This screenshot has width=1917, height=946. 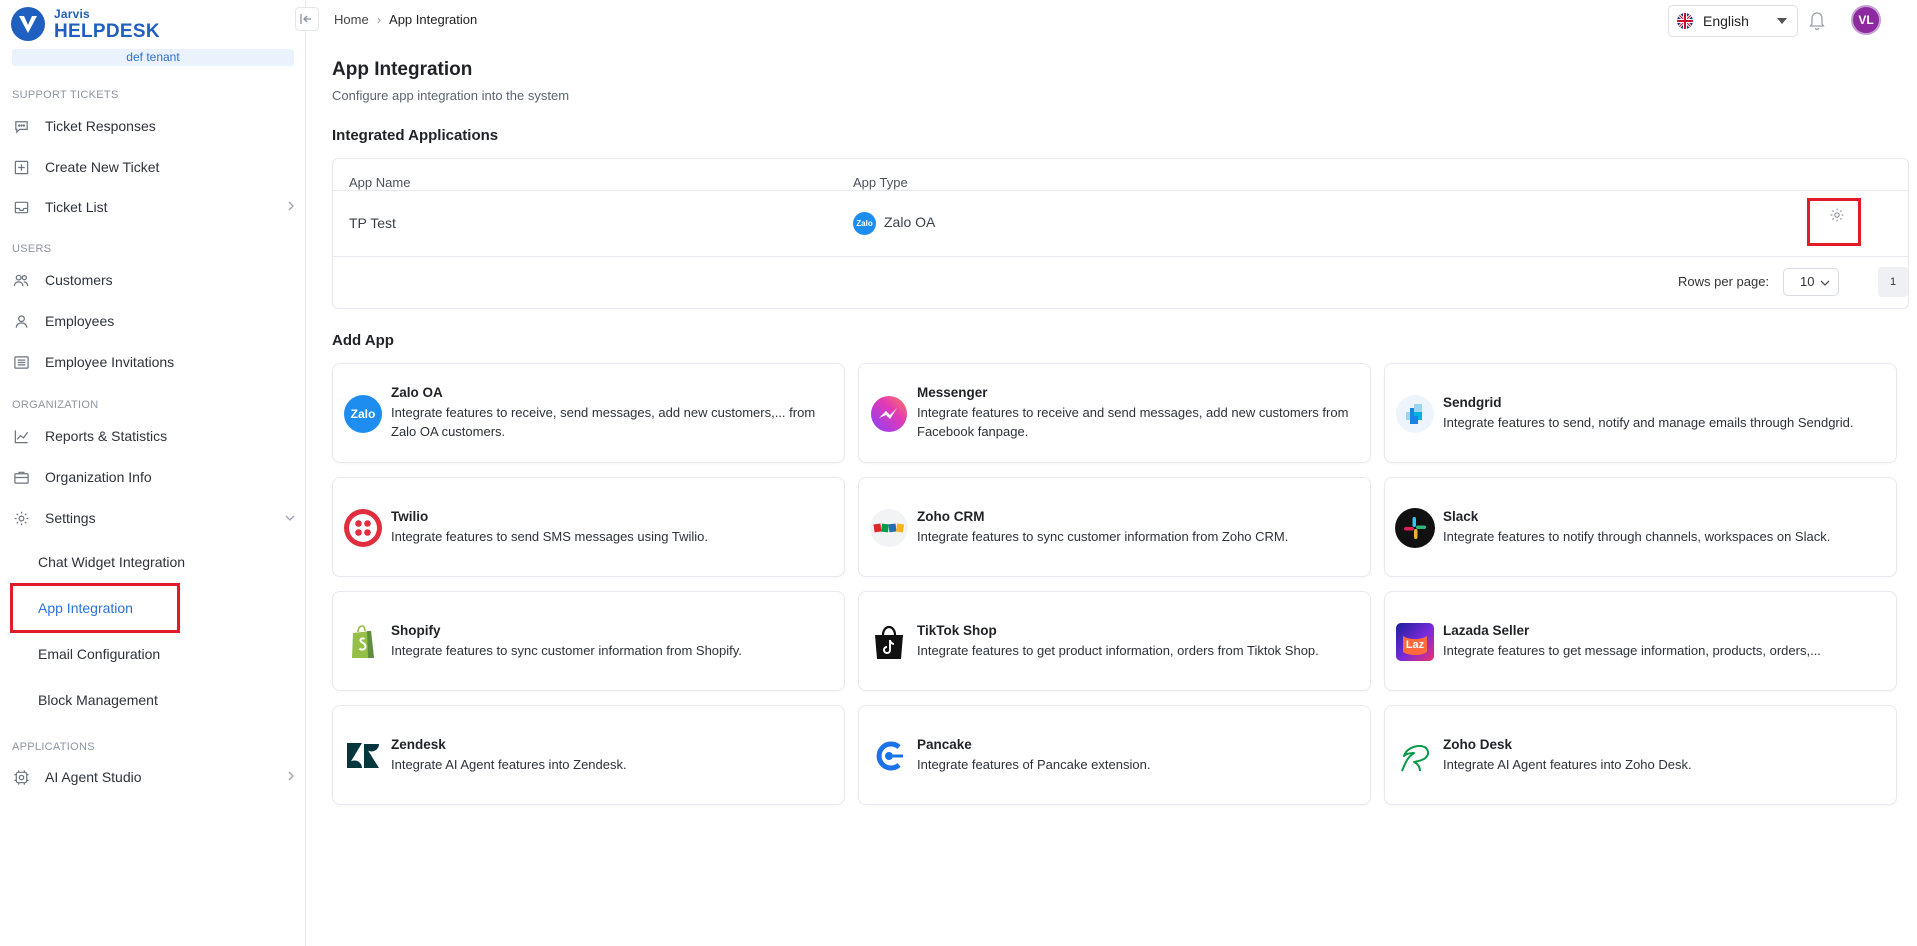 What do you see at coordinates (418, 744) in the screenshot?
I see `app-name: Zendesk` at bounding box center [418, 744].